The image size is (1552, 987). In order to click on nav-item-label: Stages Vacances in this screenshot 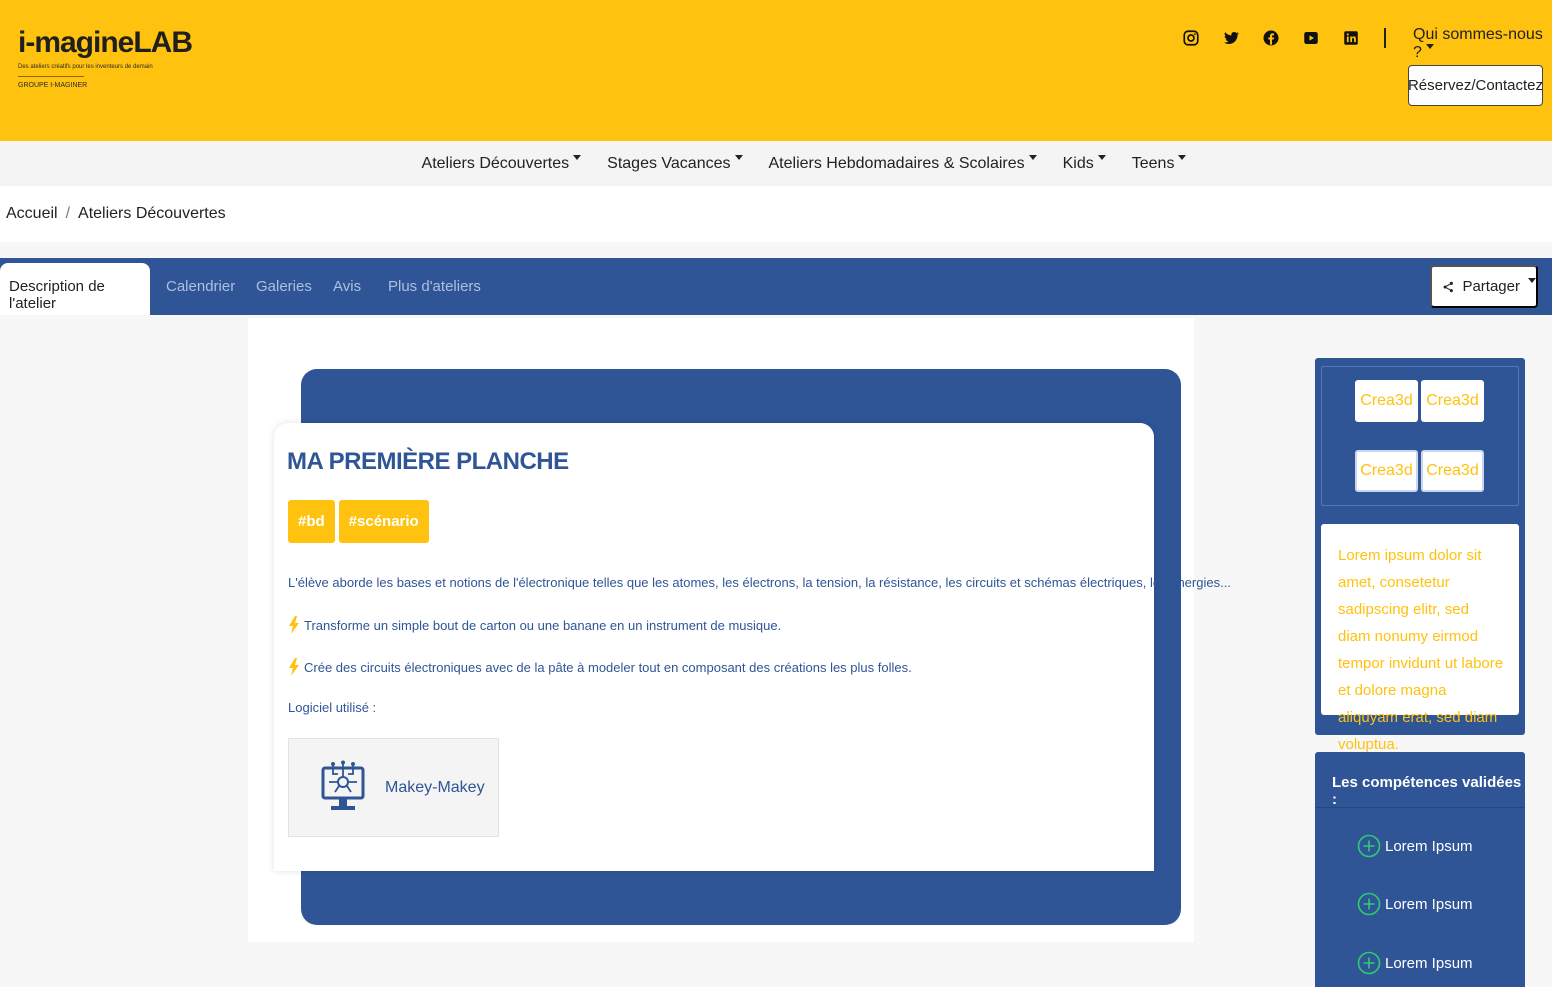, I will do `click(669, 163)`.